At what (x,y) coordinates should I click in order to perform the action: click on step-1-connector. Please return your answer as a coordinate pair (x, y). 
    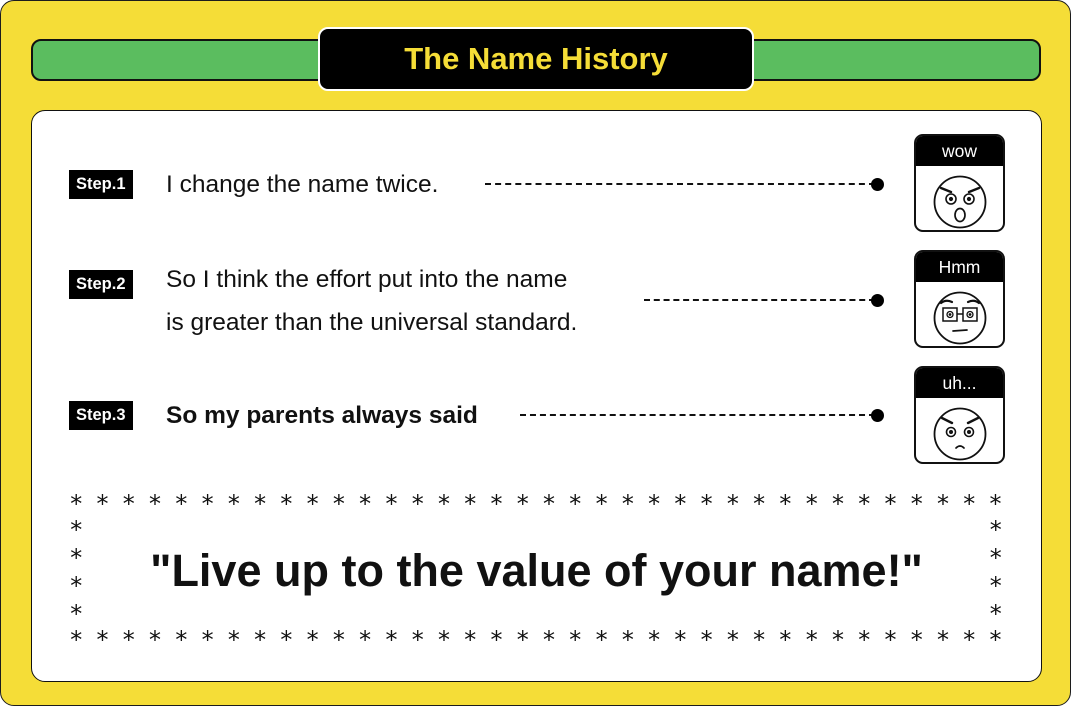
    Looking at the image, I should click on (684, 184).